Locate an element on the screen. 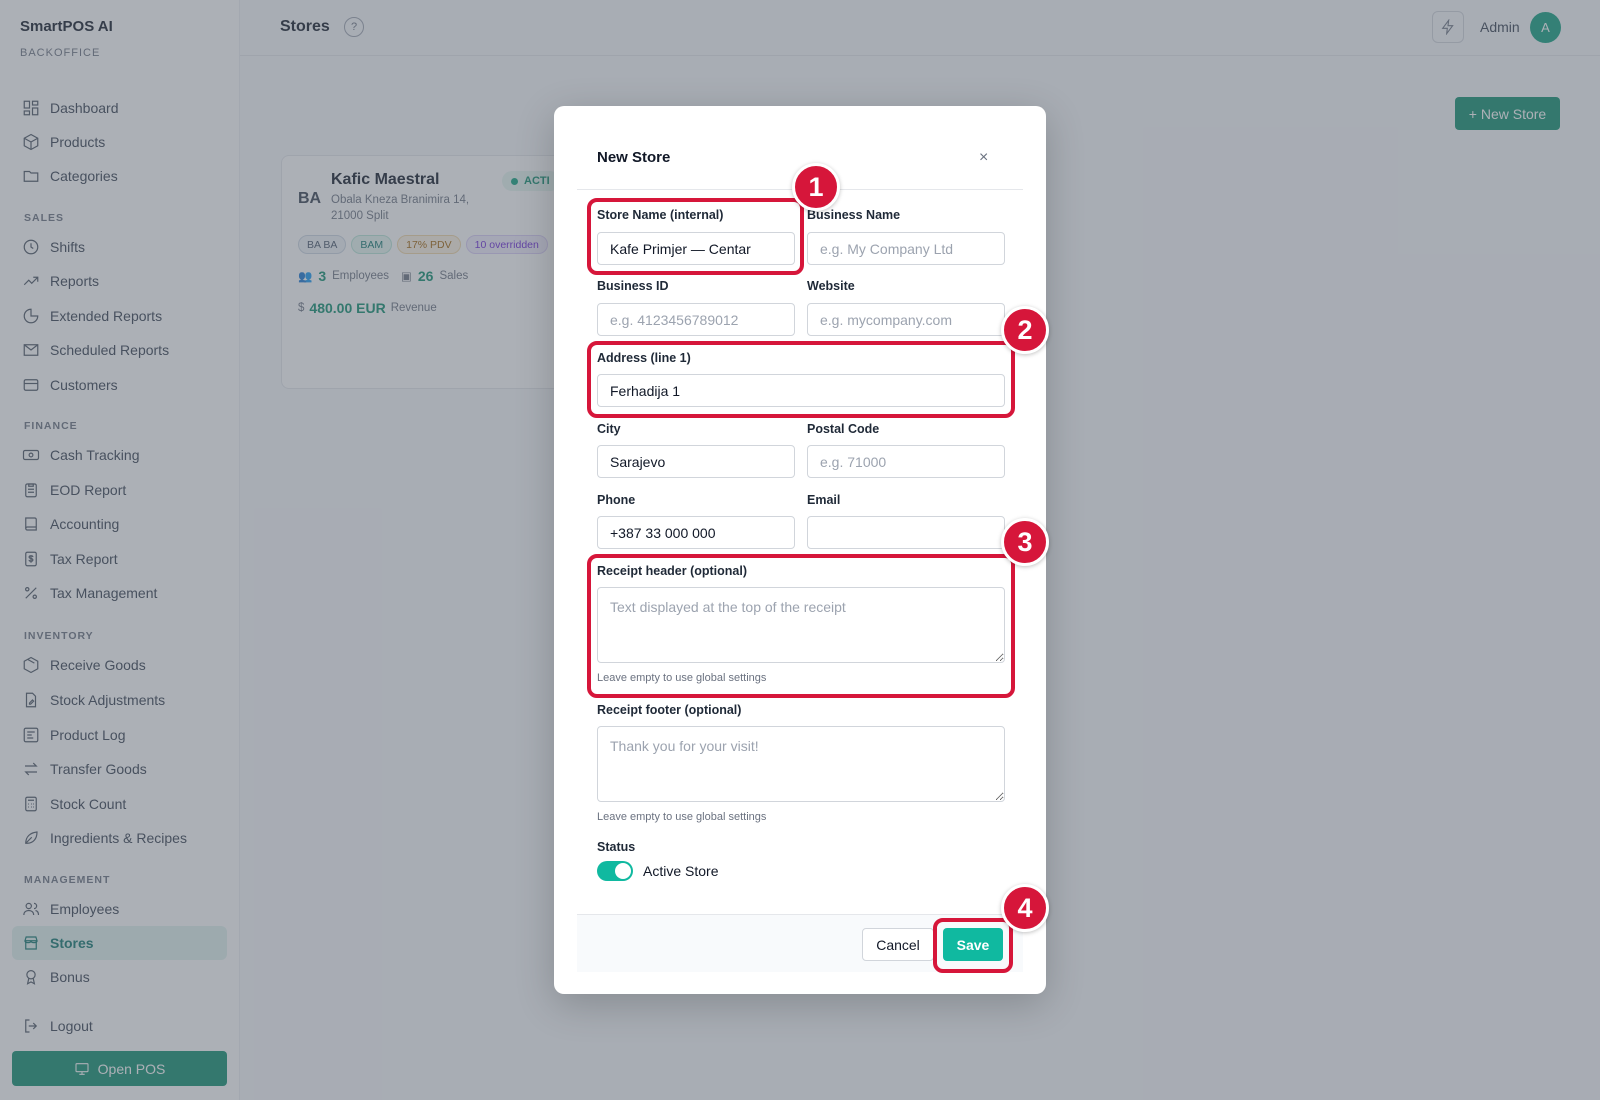 The image size is (1600, 1100). website-input is located at coordinates (906, 319).